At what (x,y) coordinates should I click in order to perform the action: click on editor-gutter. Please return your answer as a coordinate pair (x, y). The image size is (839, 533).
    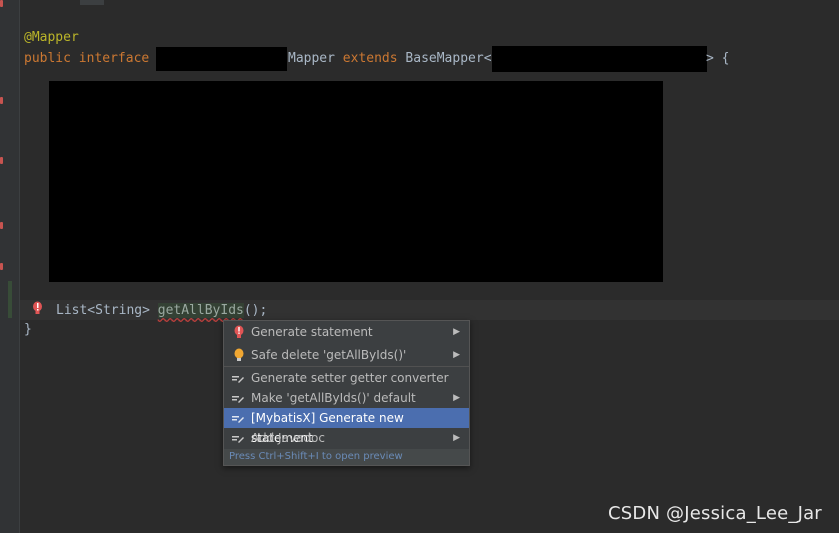
    Looking at the image, I should click on (10, 266).